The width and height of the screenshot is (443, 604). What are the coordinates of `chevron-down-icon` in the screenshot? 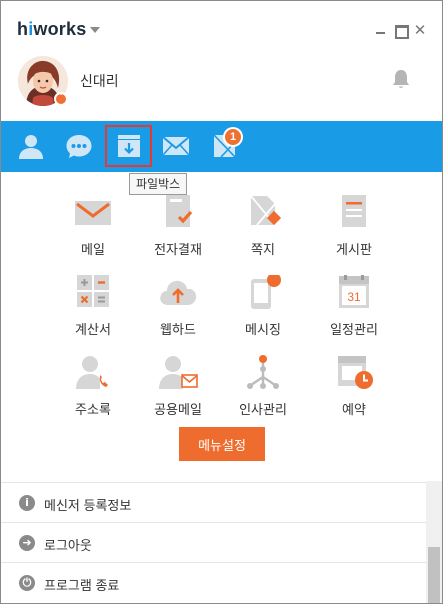 It's located at (95, 30).